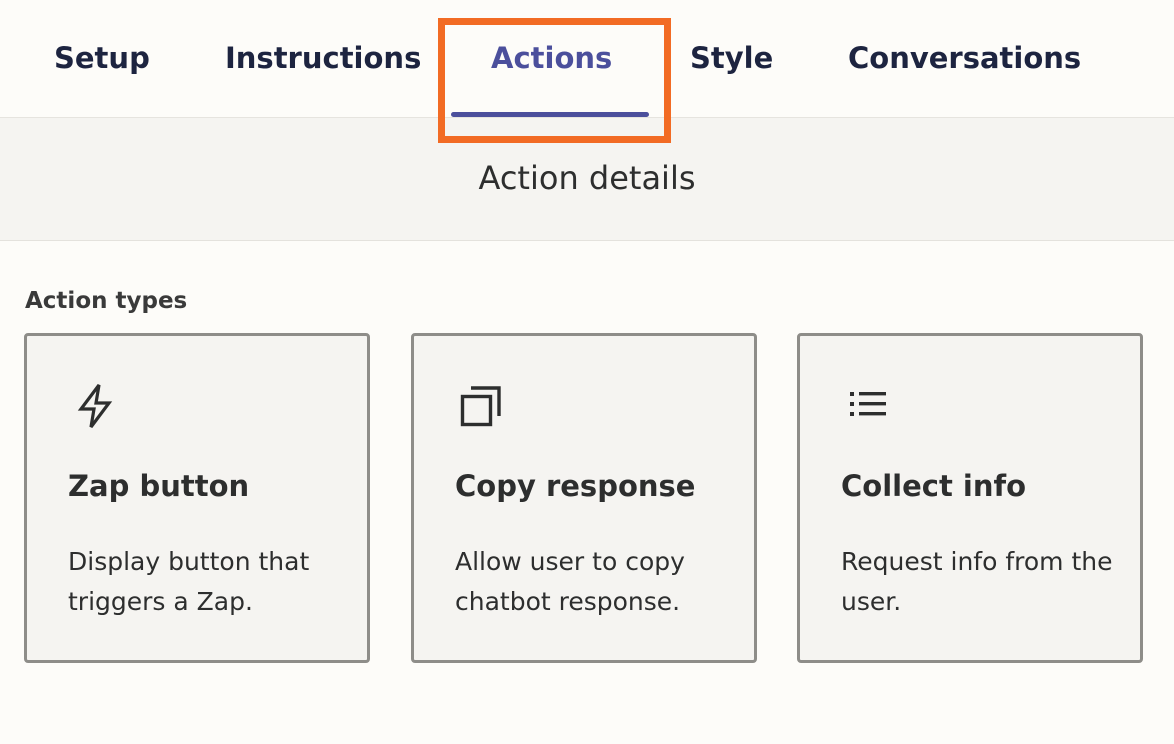 The image size is (1174, 744). What do you see at coordinates (106, 301) in the screenshot?
I see `action-types-label: Action types` at bounding box center [106, 301].